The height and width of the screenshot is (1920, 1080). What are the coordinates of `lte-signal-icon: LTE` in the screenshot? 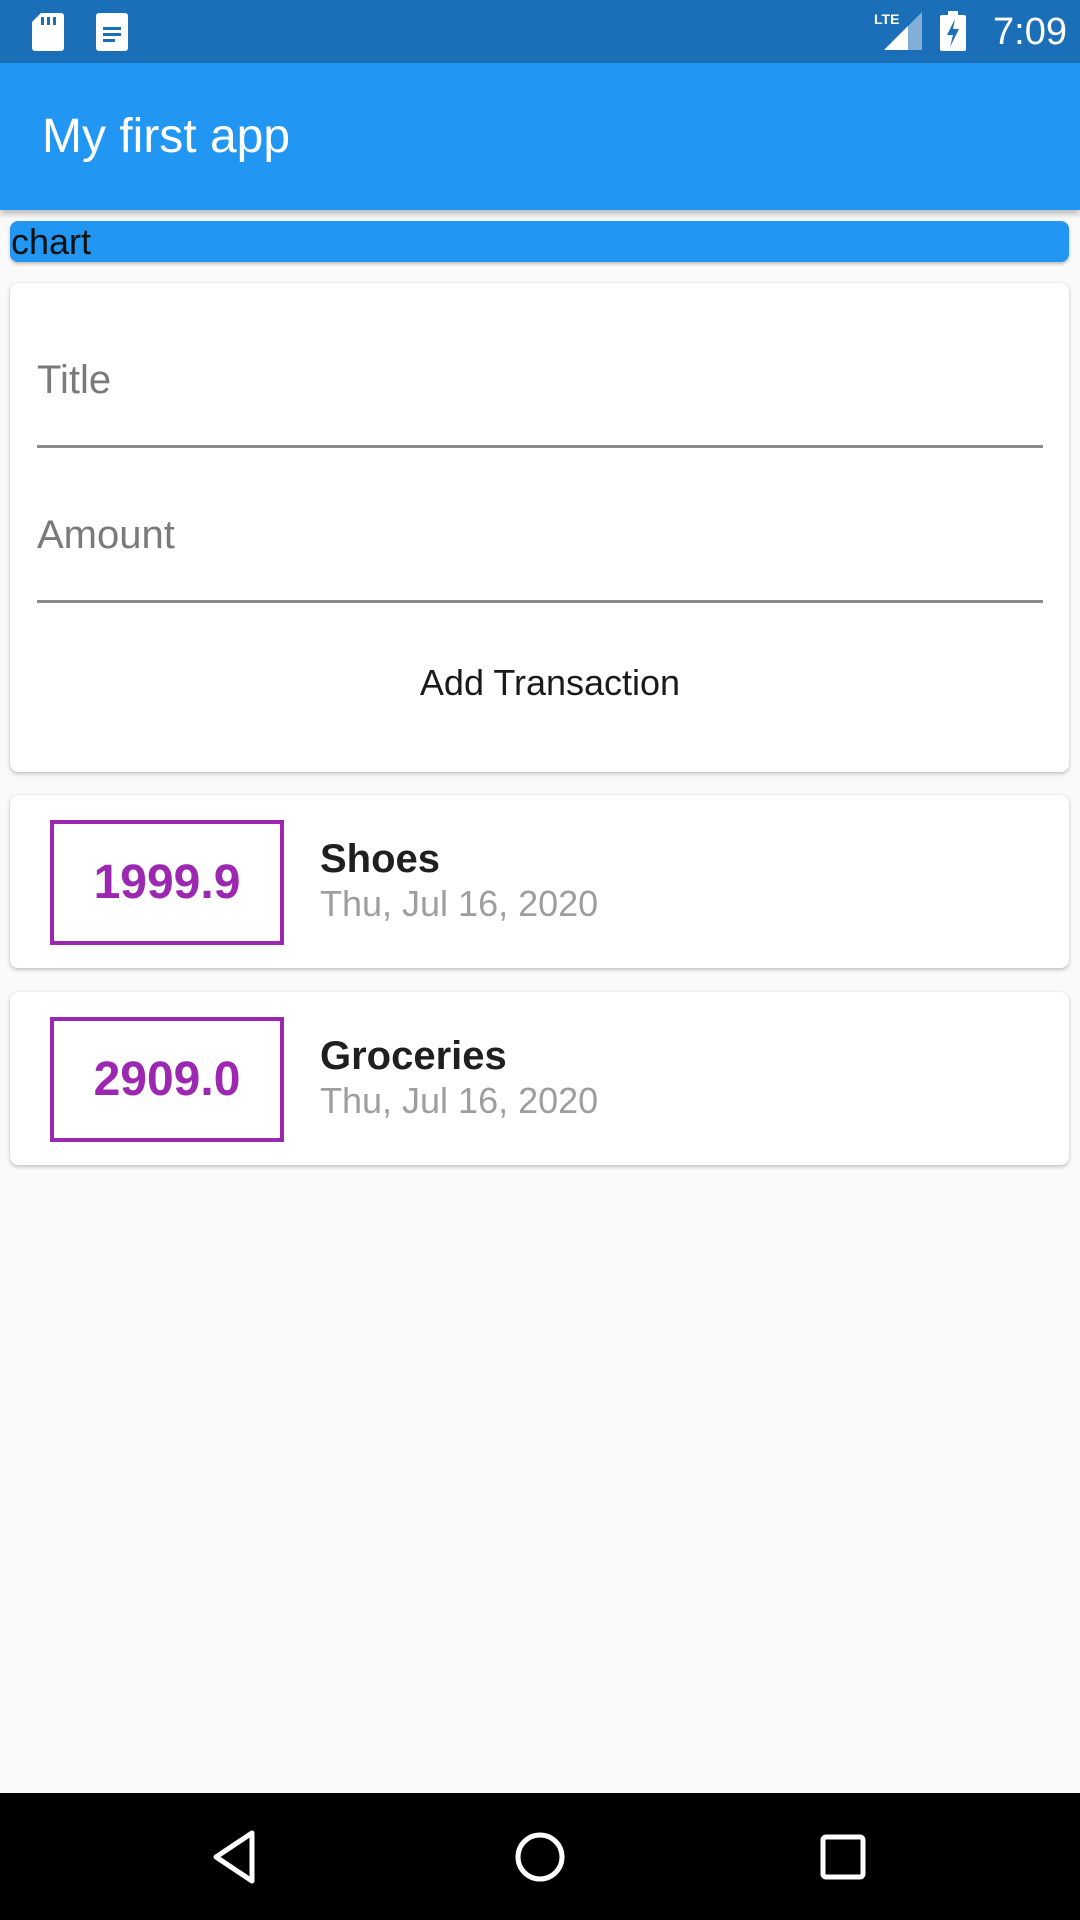 It's located at (898, 30).